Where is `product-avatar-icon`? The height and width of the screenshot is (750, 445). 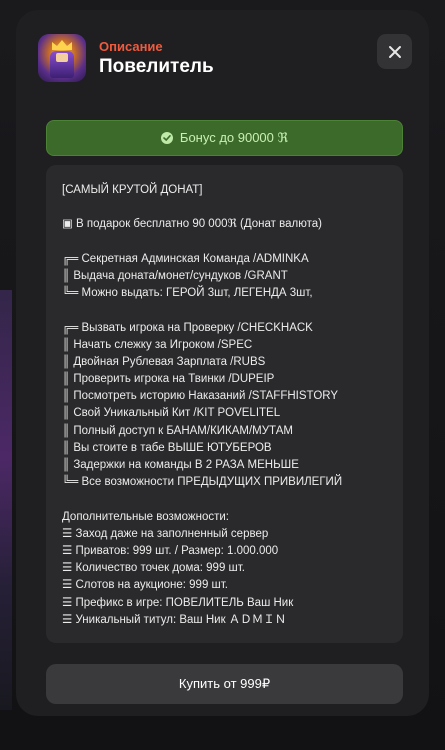
product-avatar-icon is located at coordinates (62, 58).